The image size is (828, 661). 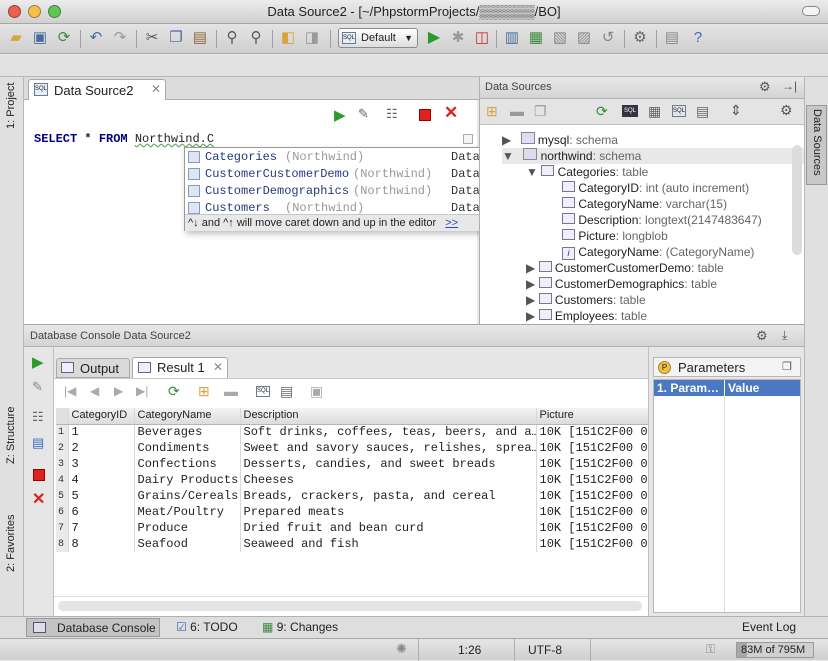 I want to click on back-icon: ◧, so click(x=288, y=38).